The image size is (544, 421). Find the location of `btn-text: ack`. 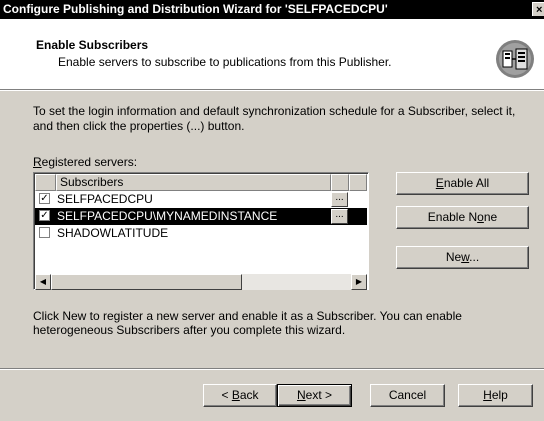

btn-text: ack is located at coordinates (249, 395).